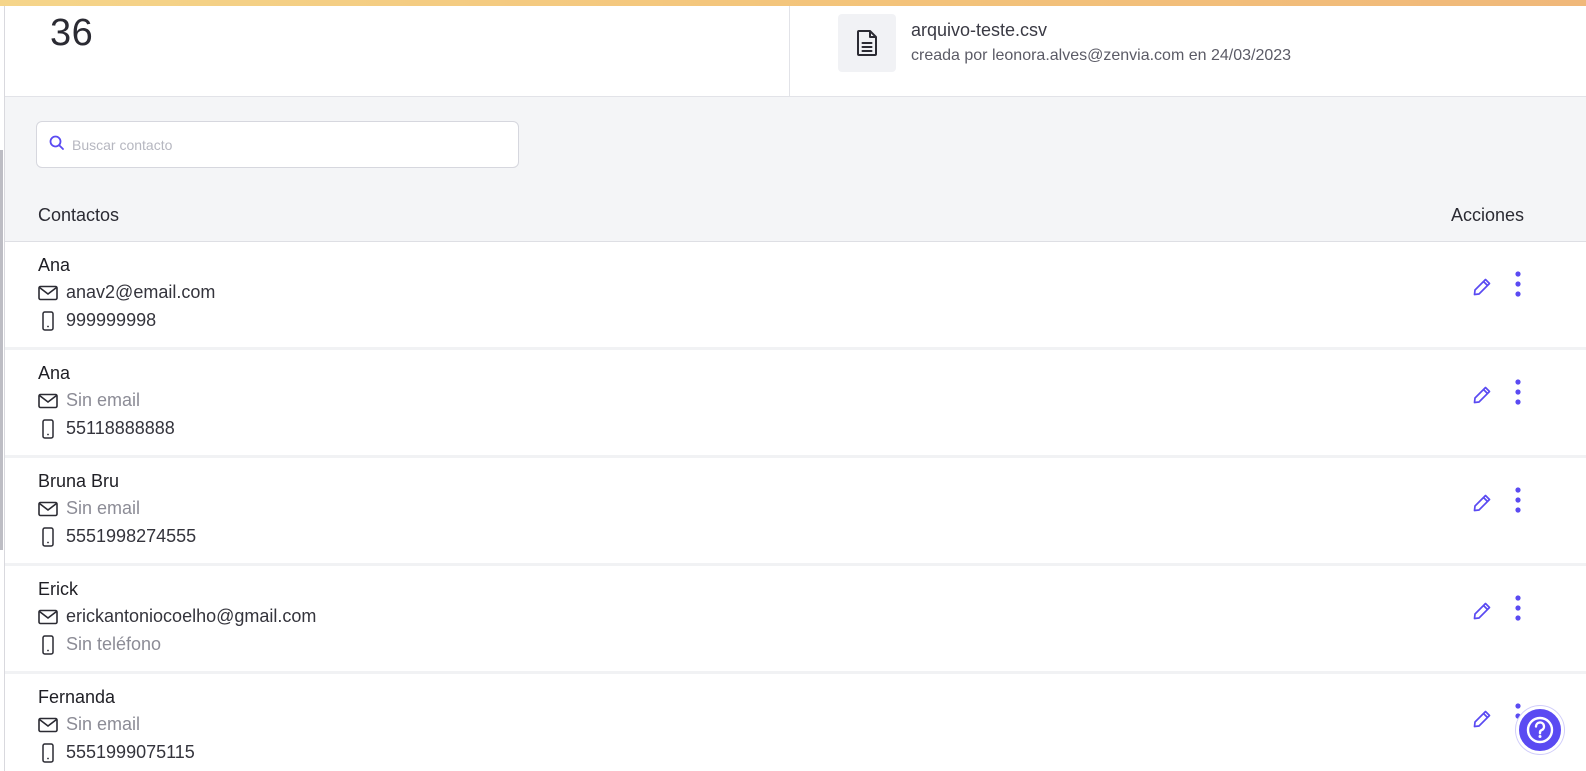  Describe the element at coordinates (57, 143) in the screenshot. I see `search-icon` at that location.